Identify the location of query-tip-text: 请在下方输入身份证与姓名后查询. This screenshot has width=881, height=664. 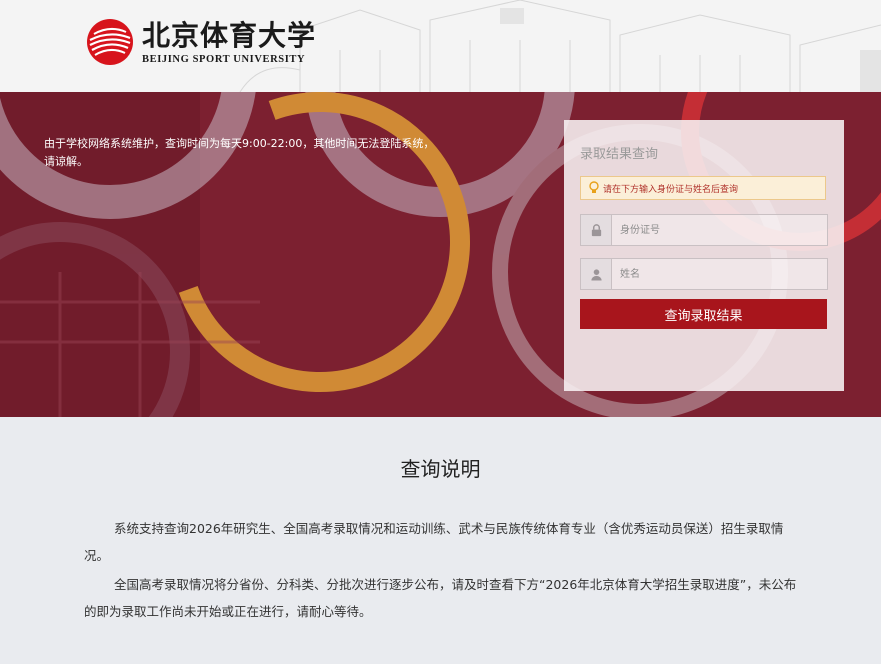
(671, 189).